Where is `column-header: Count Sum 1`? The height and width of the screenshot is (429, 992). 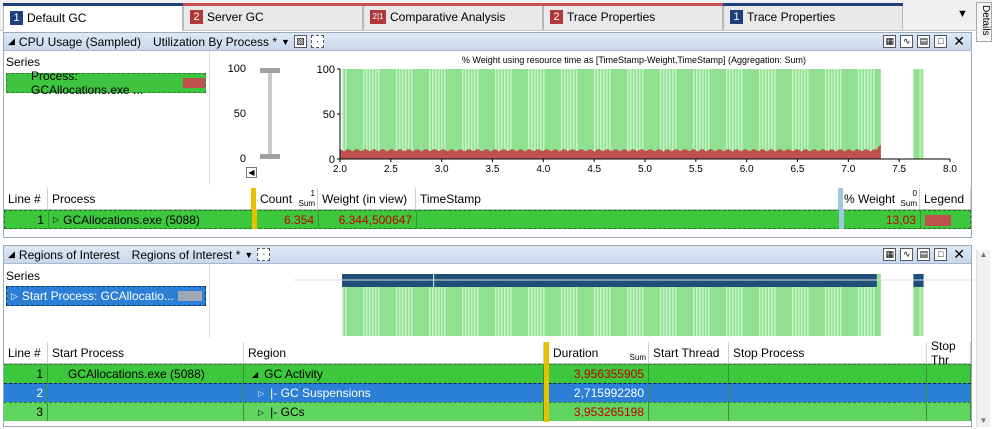
column-header: Count Sum 1 is located at coordinates (287, 198).